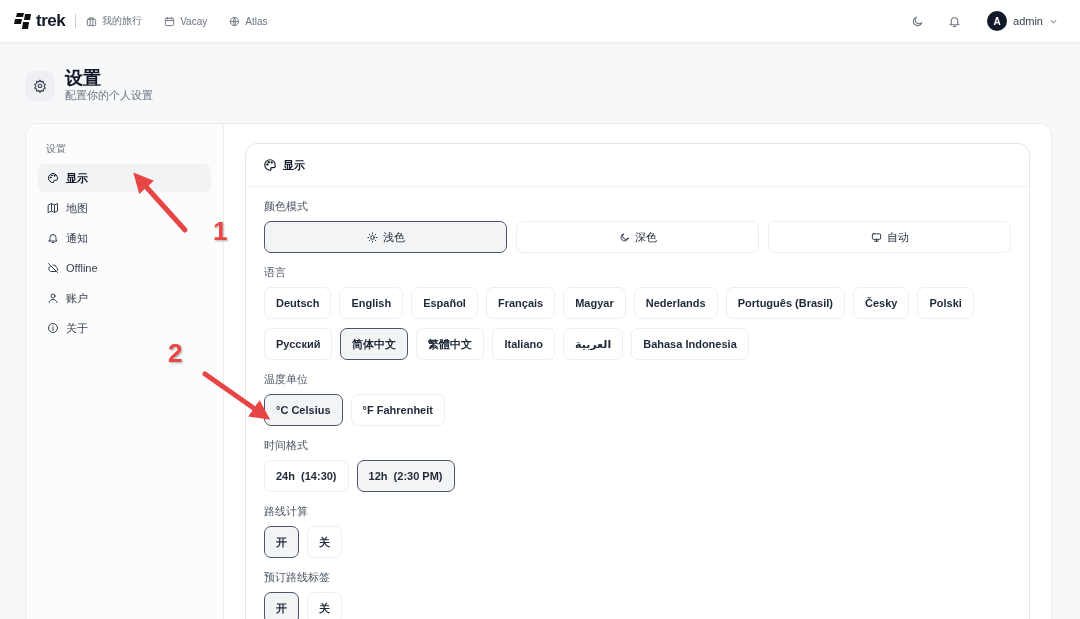  What do you see at coordinates (397, 410) in the screenshot?
I see `option-button: °F Fahrenheit` at bounding box center [397, 410].